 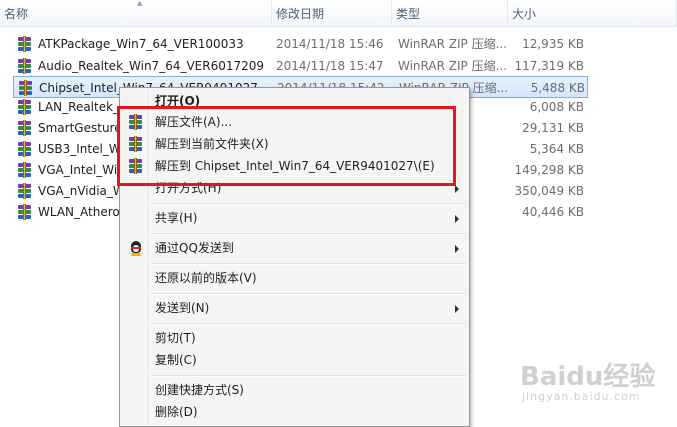 I want to click on menu-item-restore-previous-versions: 还原以前的版本(V), so click(x=294, y=278).